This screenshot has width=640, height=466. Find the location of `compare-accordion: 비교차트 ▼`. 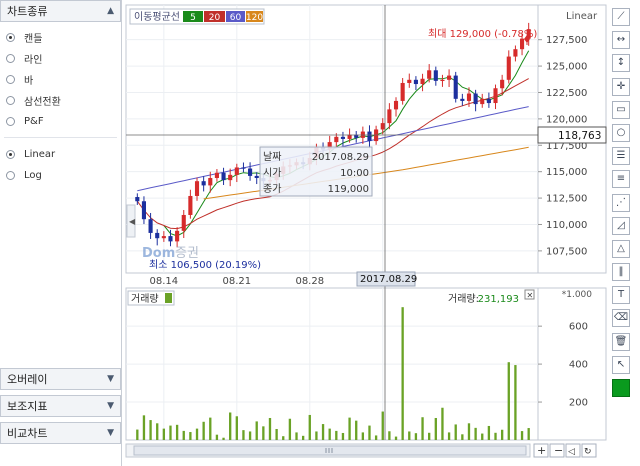

compare-accordion: 비교차트 ▼ is located at coordinates (60, 433).